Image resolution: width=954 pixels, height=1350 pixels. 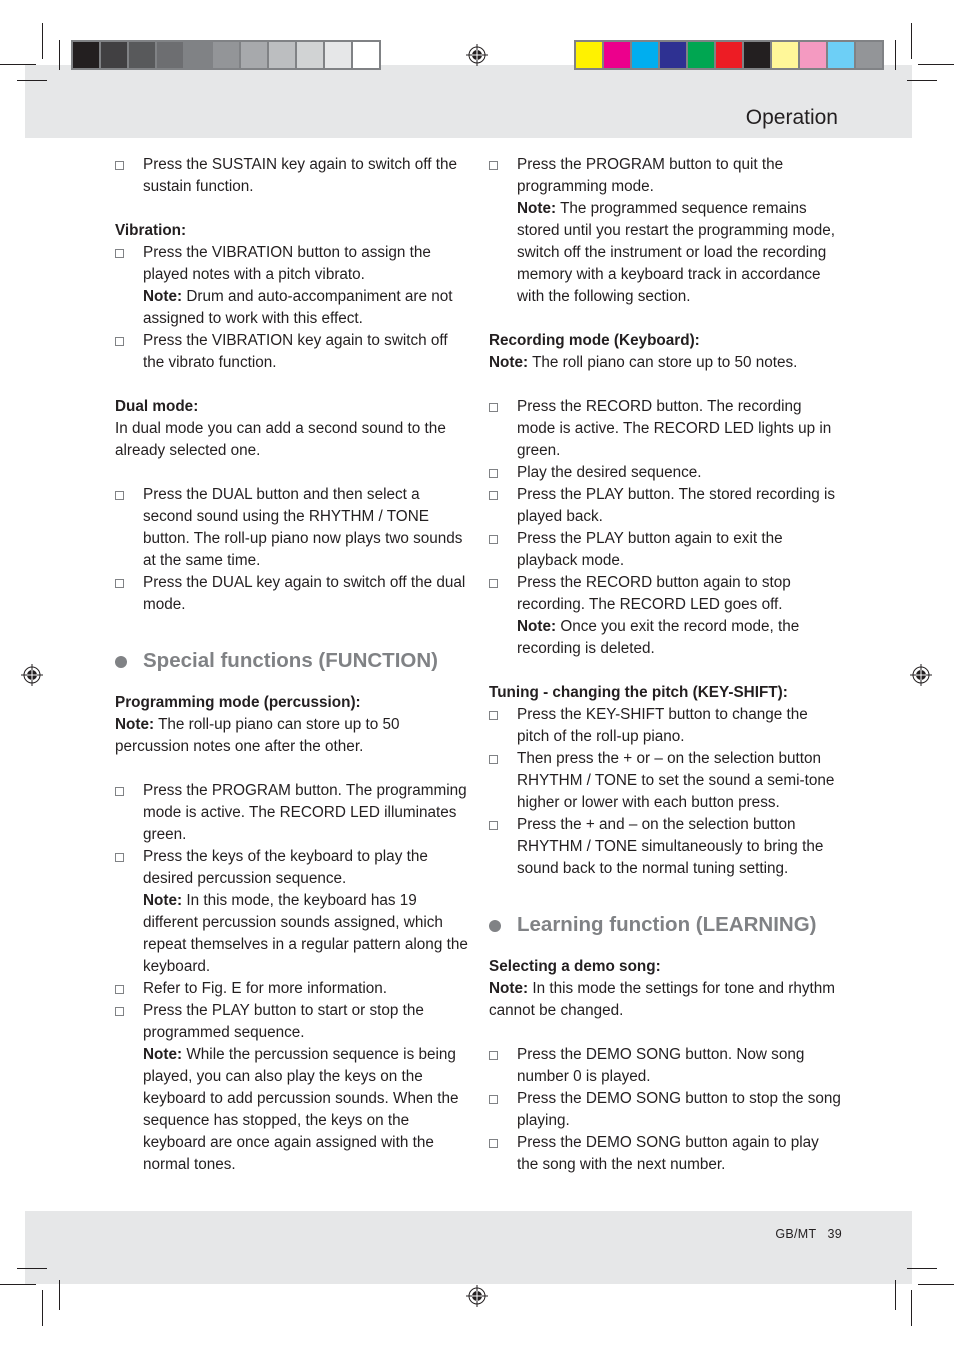 I want to click on section-heading-special-functions: Special functions (FUNCTION), so click(x=292, y=661).